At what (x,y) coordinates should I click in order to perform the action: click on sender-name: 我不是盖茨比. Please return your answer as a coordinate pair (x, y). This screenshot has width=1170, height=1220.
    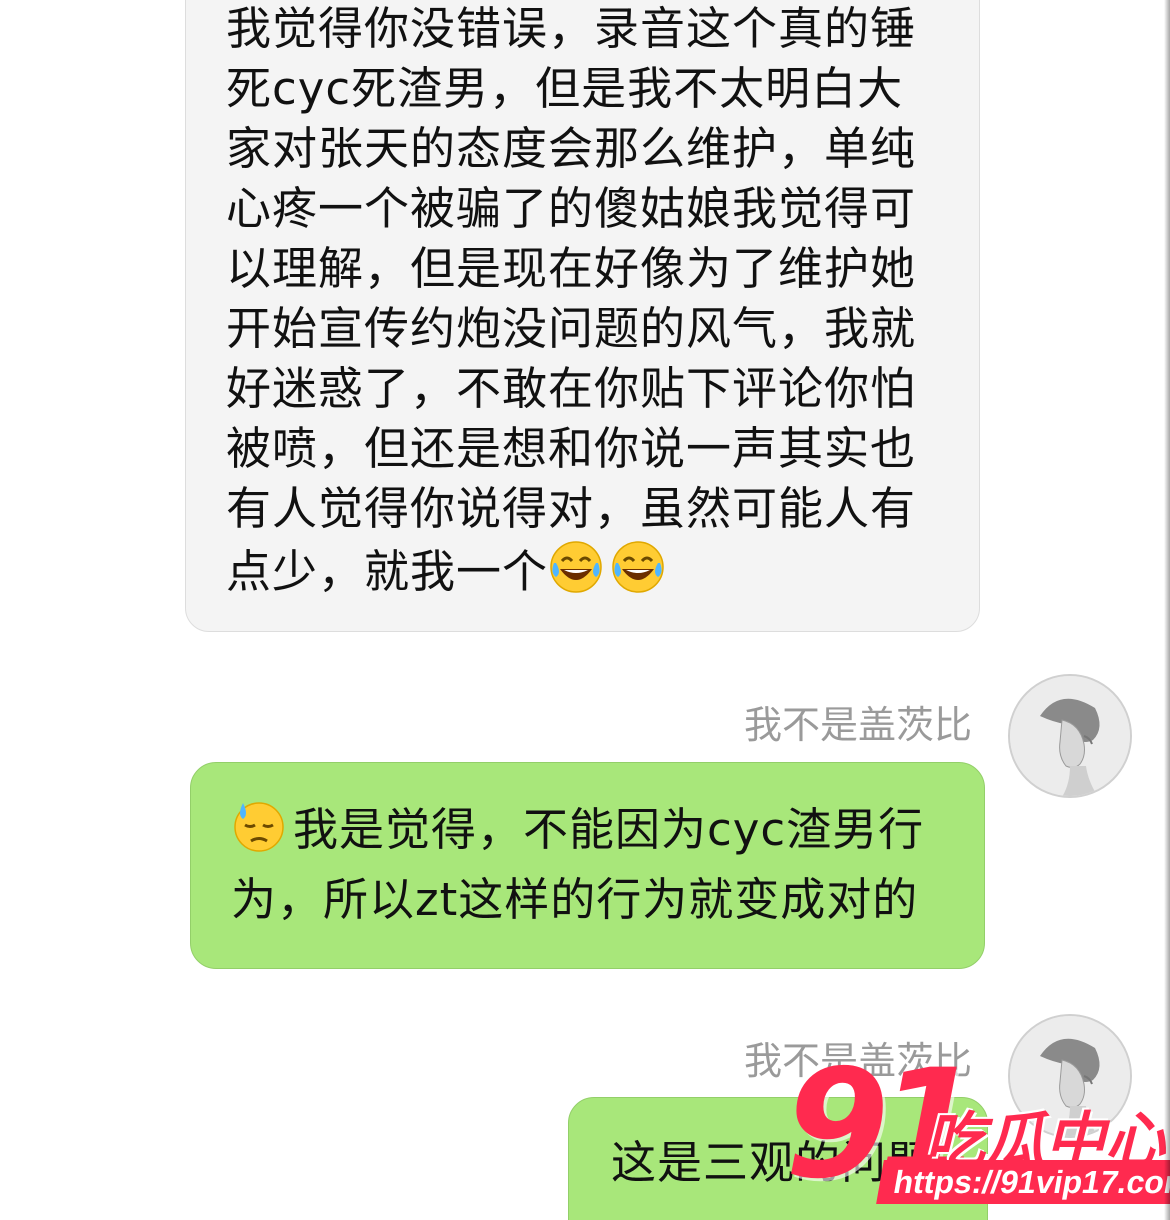
    Looking at the image, I should click on (858, 725).